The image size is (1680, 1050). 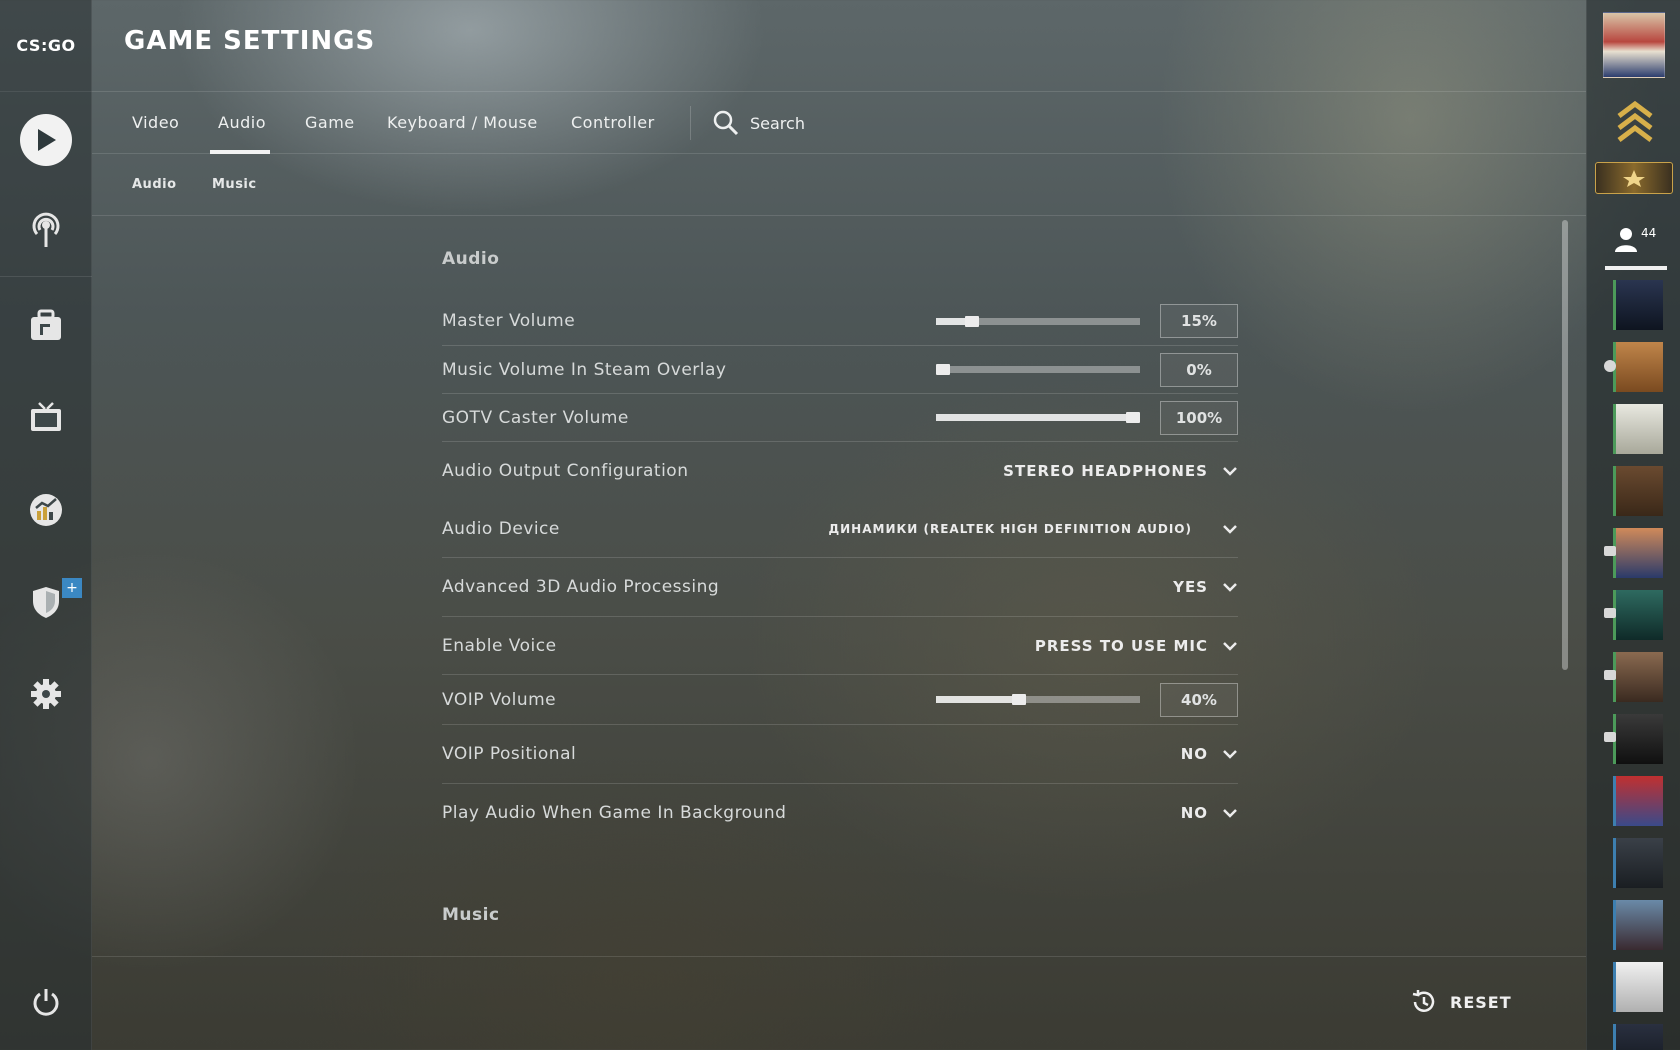 What do you see at coordinates (240, 123) in the screenshot?
I see `tab-audio: Audio` at bounding box center [240, 123].